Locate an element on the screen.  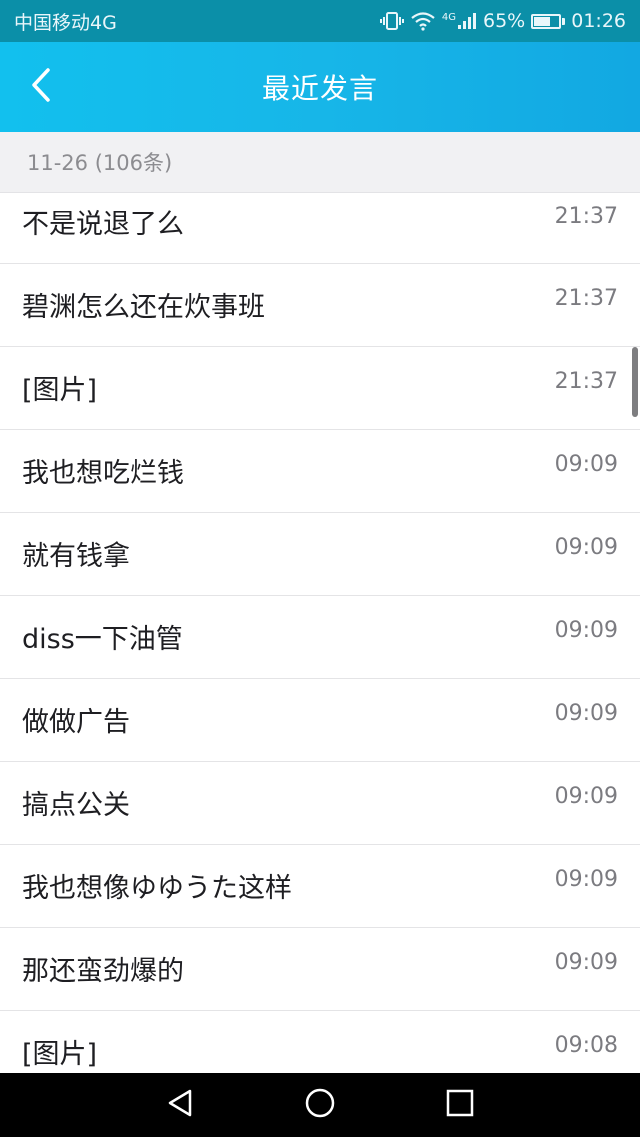
wifi-icon is located at coordinates (423, 21).